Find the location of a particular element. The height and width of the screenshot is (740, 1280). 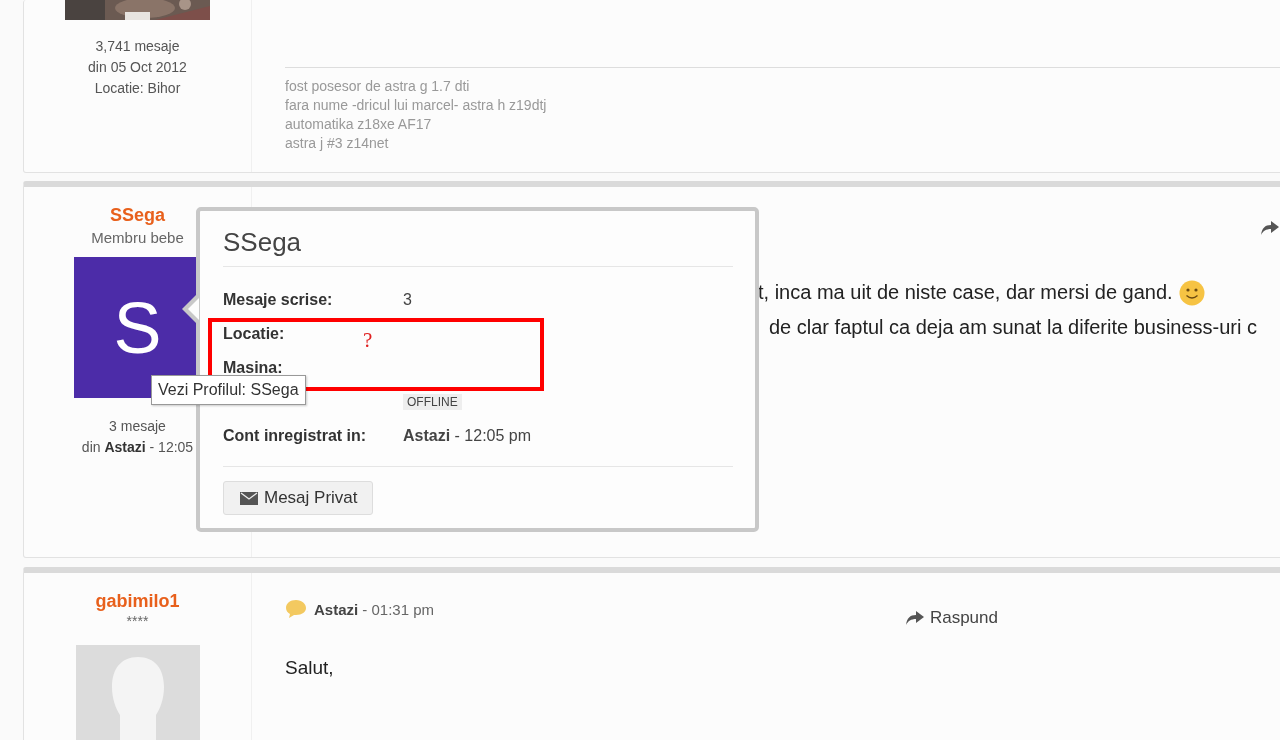

field-value: Astazi - 12:05 pm is located at coordinates (467, 436).